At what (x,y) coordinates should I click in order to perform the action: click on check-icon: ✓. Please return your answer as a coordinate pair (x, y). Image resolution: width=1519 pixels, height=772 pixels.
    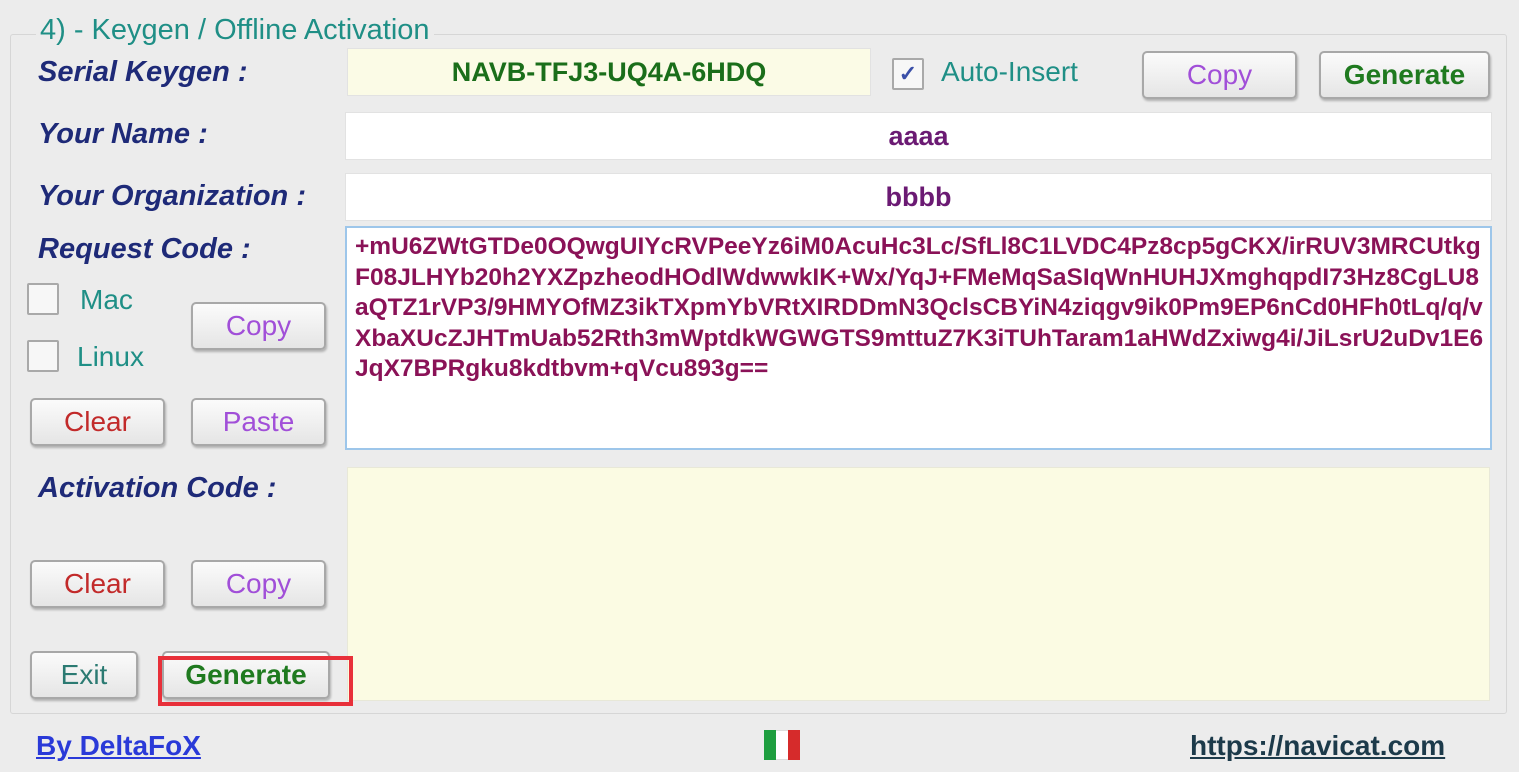
    Looking at the image, I should click on (908, 73).